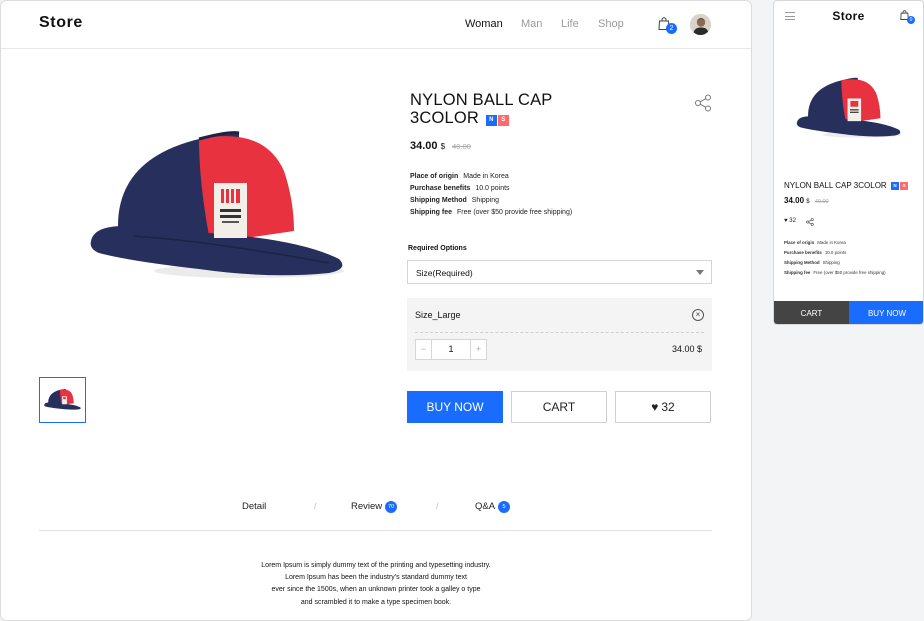 The height and width of the screenshot is (621, 924). Describe the element at coordinates (700, 24) in the screenshot. I see `avatar` at that location.